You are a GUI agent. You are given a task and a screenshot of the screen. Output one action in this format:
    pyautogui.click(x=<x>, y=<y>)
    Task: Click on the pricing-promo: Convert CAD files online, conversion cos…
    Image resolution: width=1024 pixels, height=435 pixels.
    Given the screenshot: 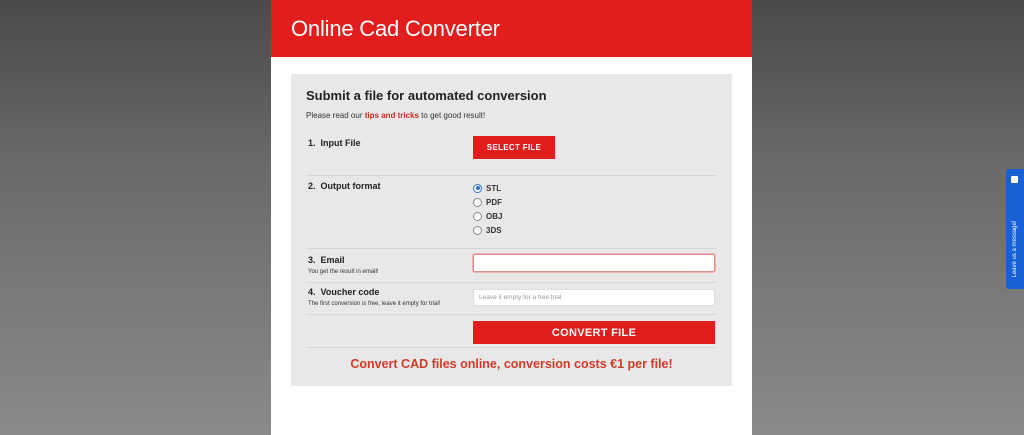 What is the action you would take?
    pyautogui.click(x=511, y=364)
    